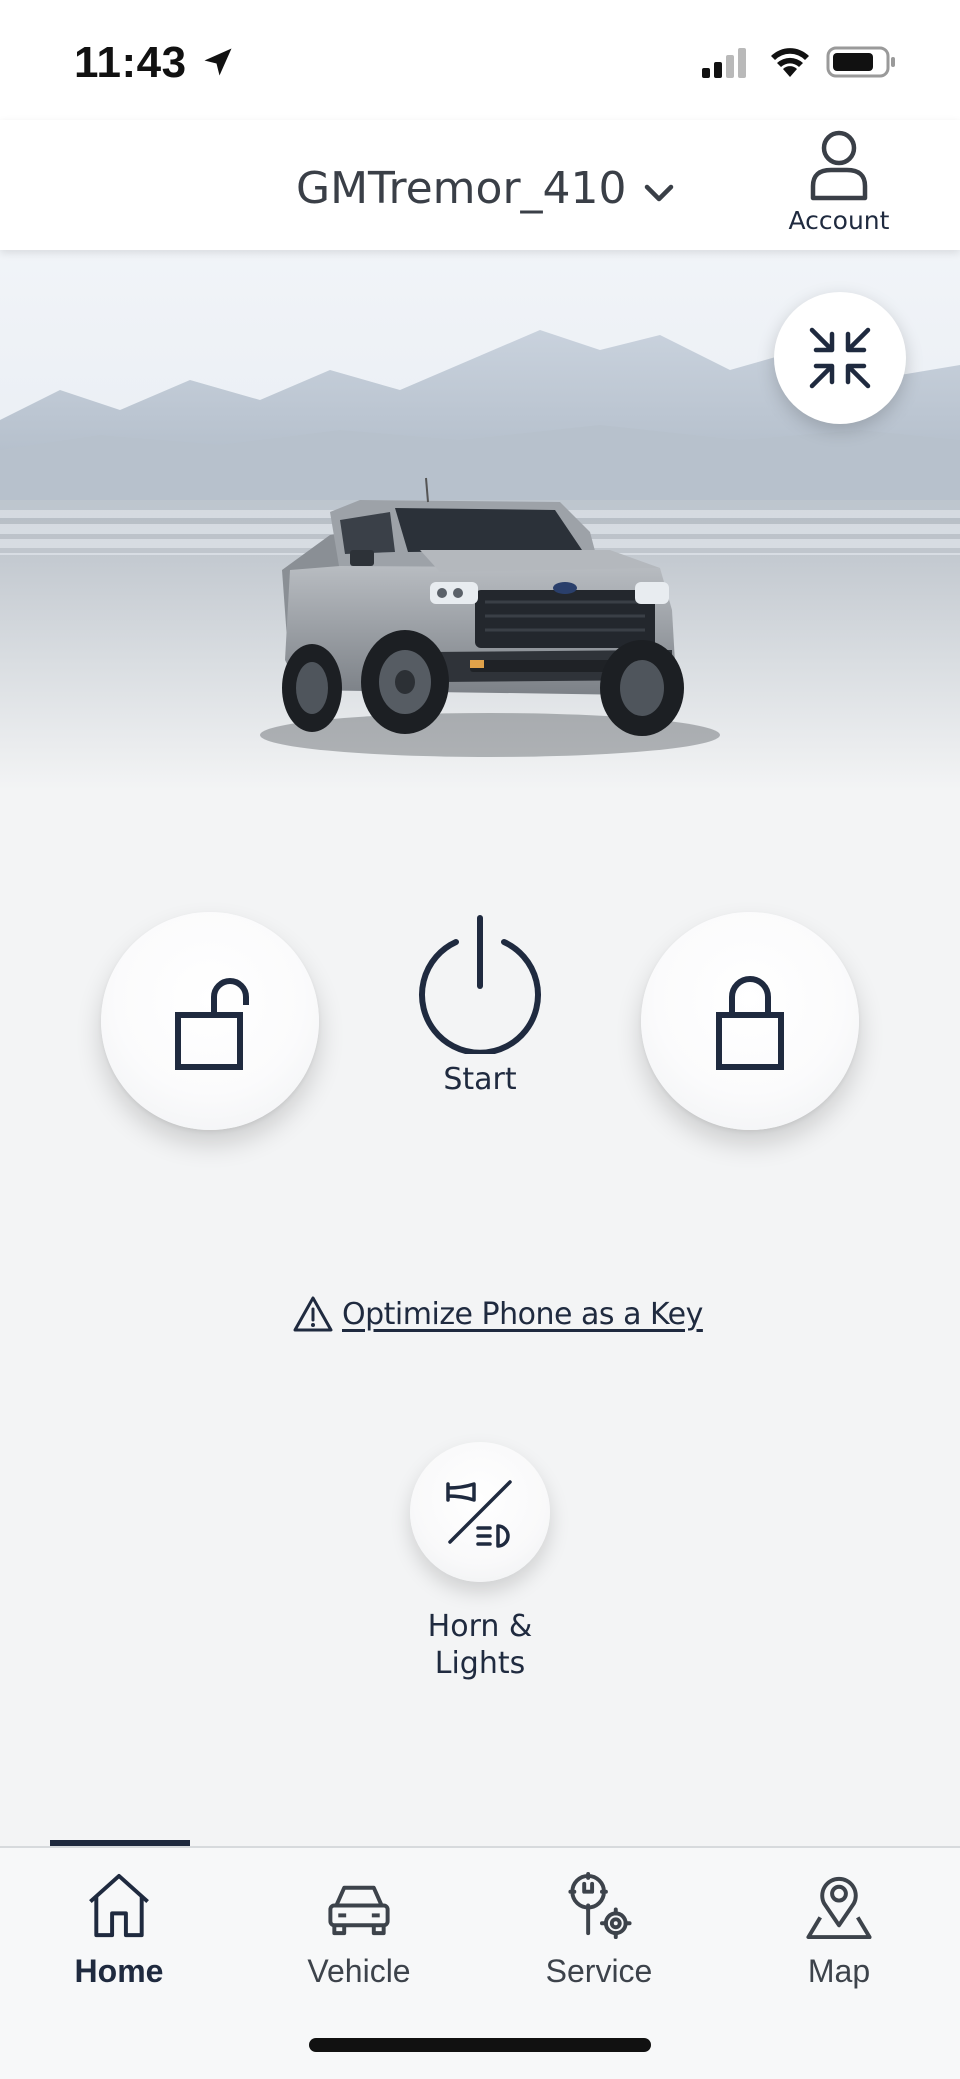 The height and width of the screenshot is (2079, 960). What do you see at coordinates (839, 1908) in the screenshot?
I see `map-pin-icon` at bounding box center [839, 1908].